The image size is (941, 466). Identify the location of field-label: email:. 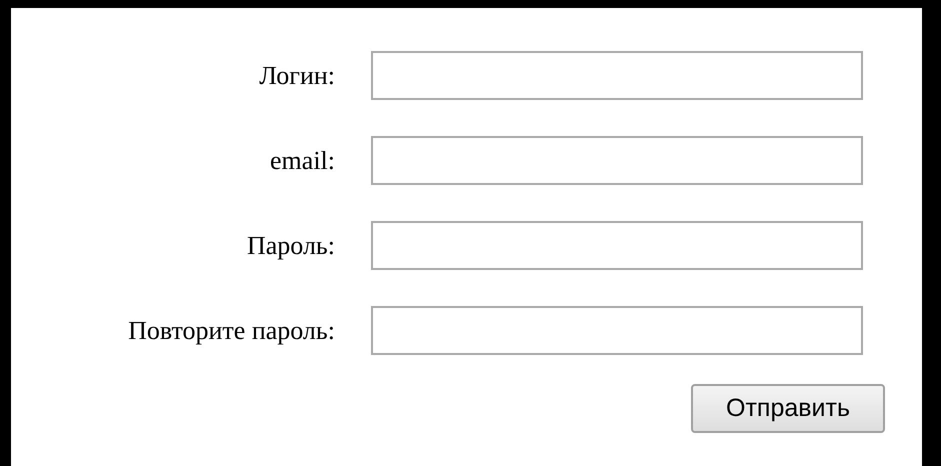
(302, 161).